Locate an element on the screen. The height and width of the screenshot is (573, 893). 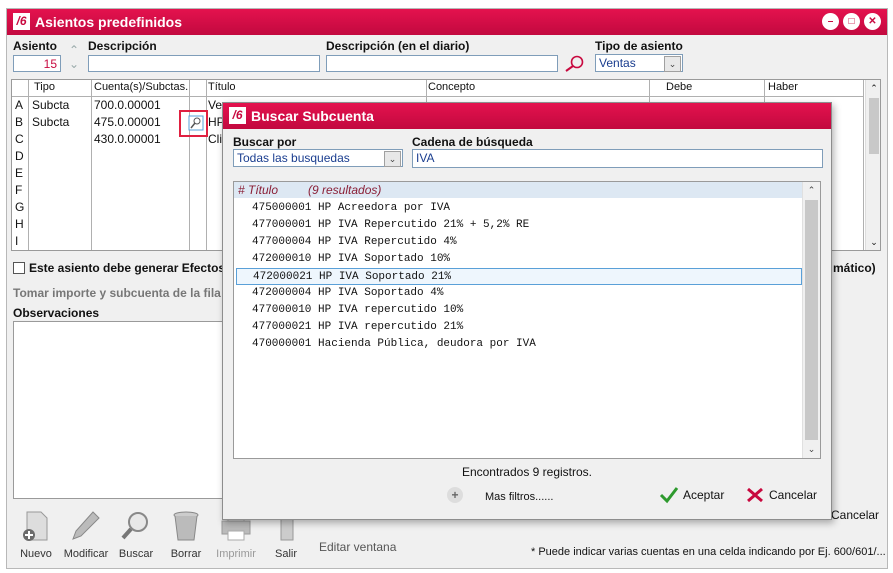
col-tipo: Tipo is located at coordinates (62, 88).